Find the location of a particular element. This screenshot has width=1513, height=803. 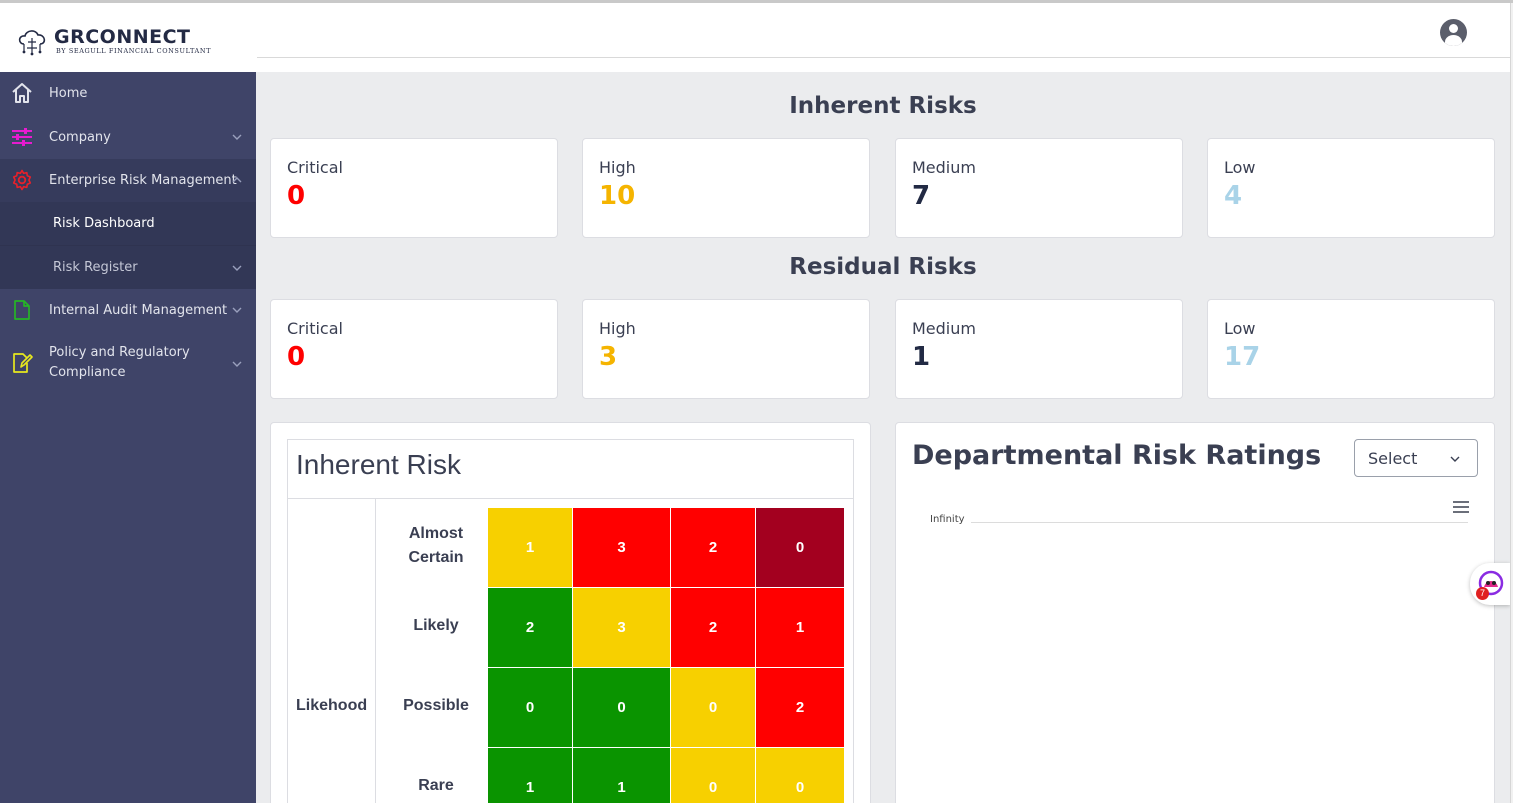

sidebar-item-label: Internal Audit Management is located at coordinates (138, 310).